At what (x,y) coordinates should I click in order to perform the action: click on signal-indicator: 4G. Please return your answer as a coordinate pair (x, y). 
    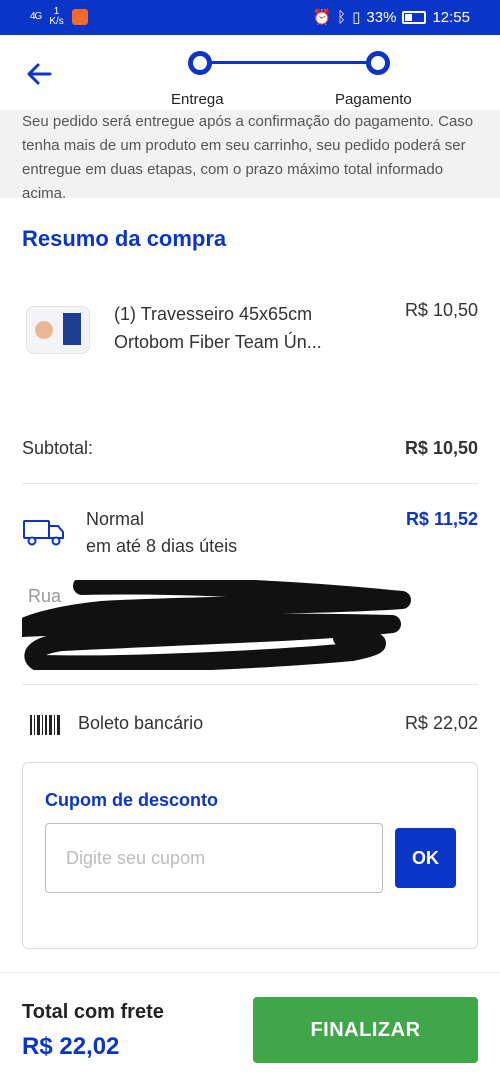
    Looking at the image, I should click on (36, 16).